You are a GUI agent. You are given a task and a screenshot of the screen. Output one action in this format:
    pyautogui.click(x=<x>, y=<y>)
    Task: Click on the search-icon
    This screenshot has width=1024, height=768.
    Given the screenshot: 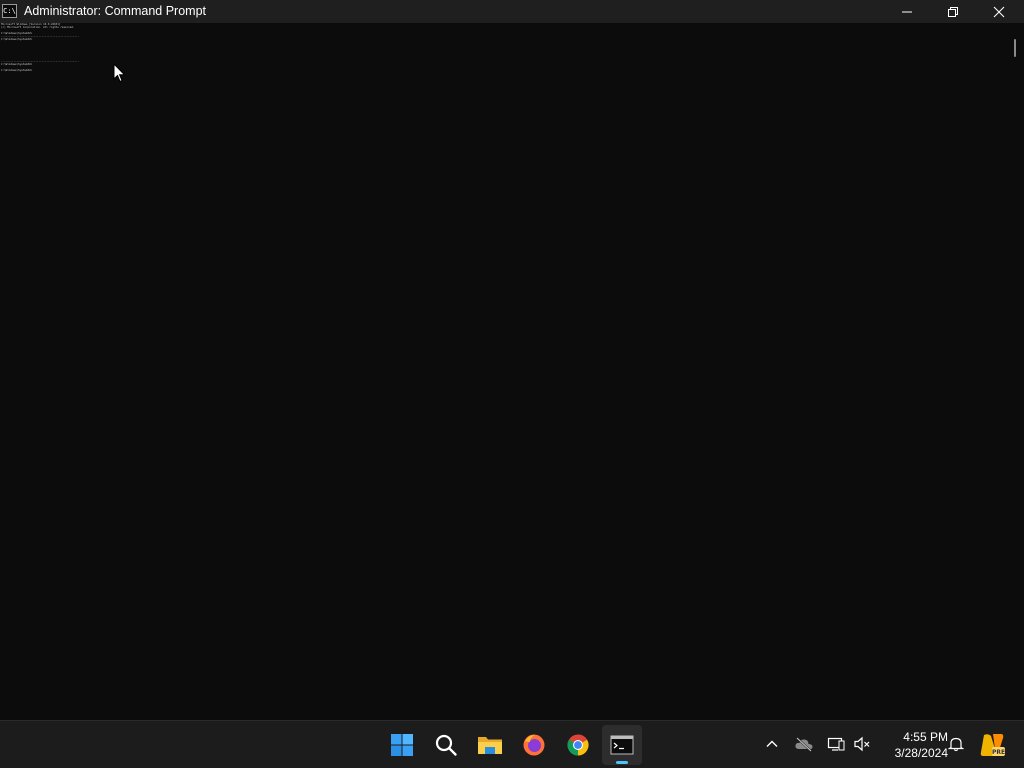 What is the action you would take?
    pyautogui.click(x=446, y=745)
    